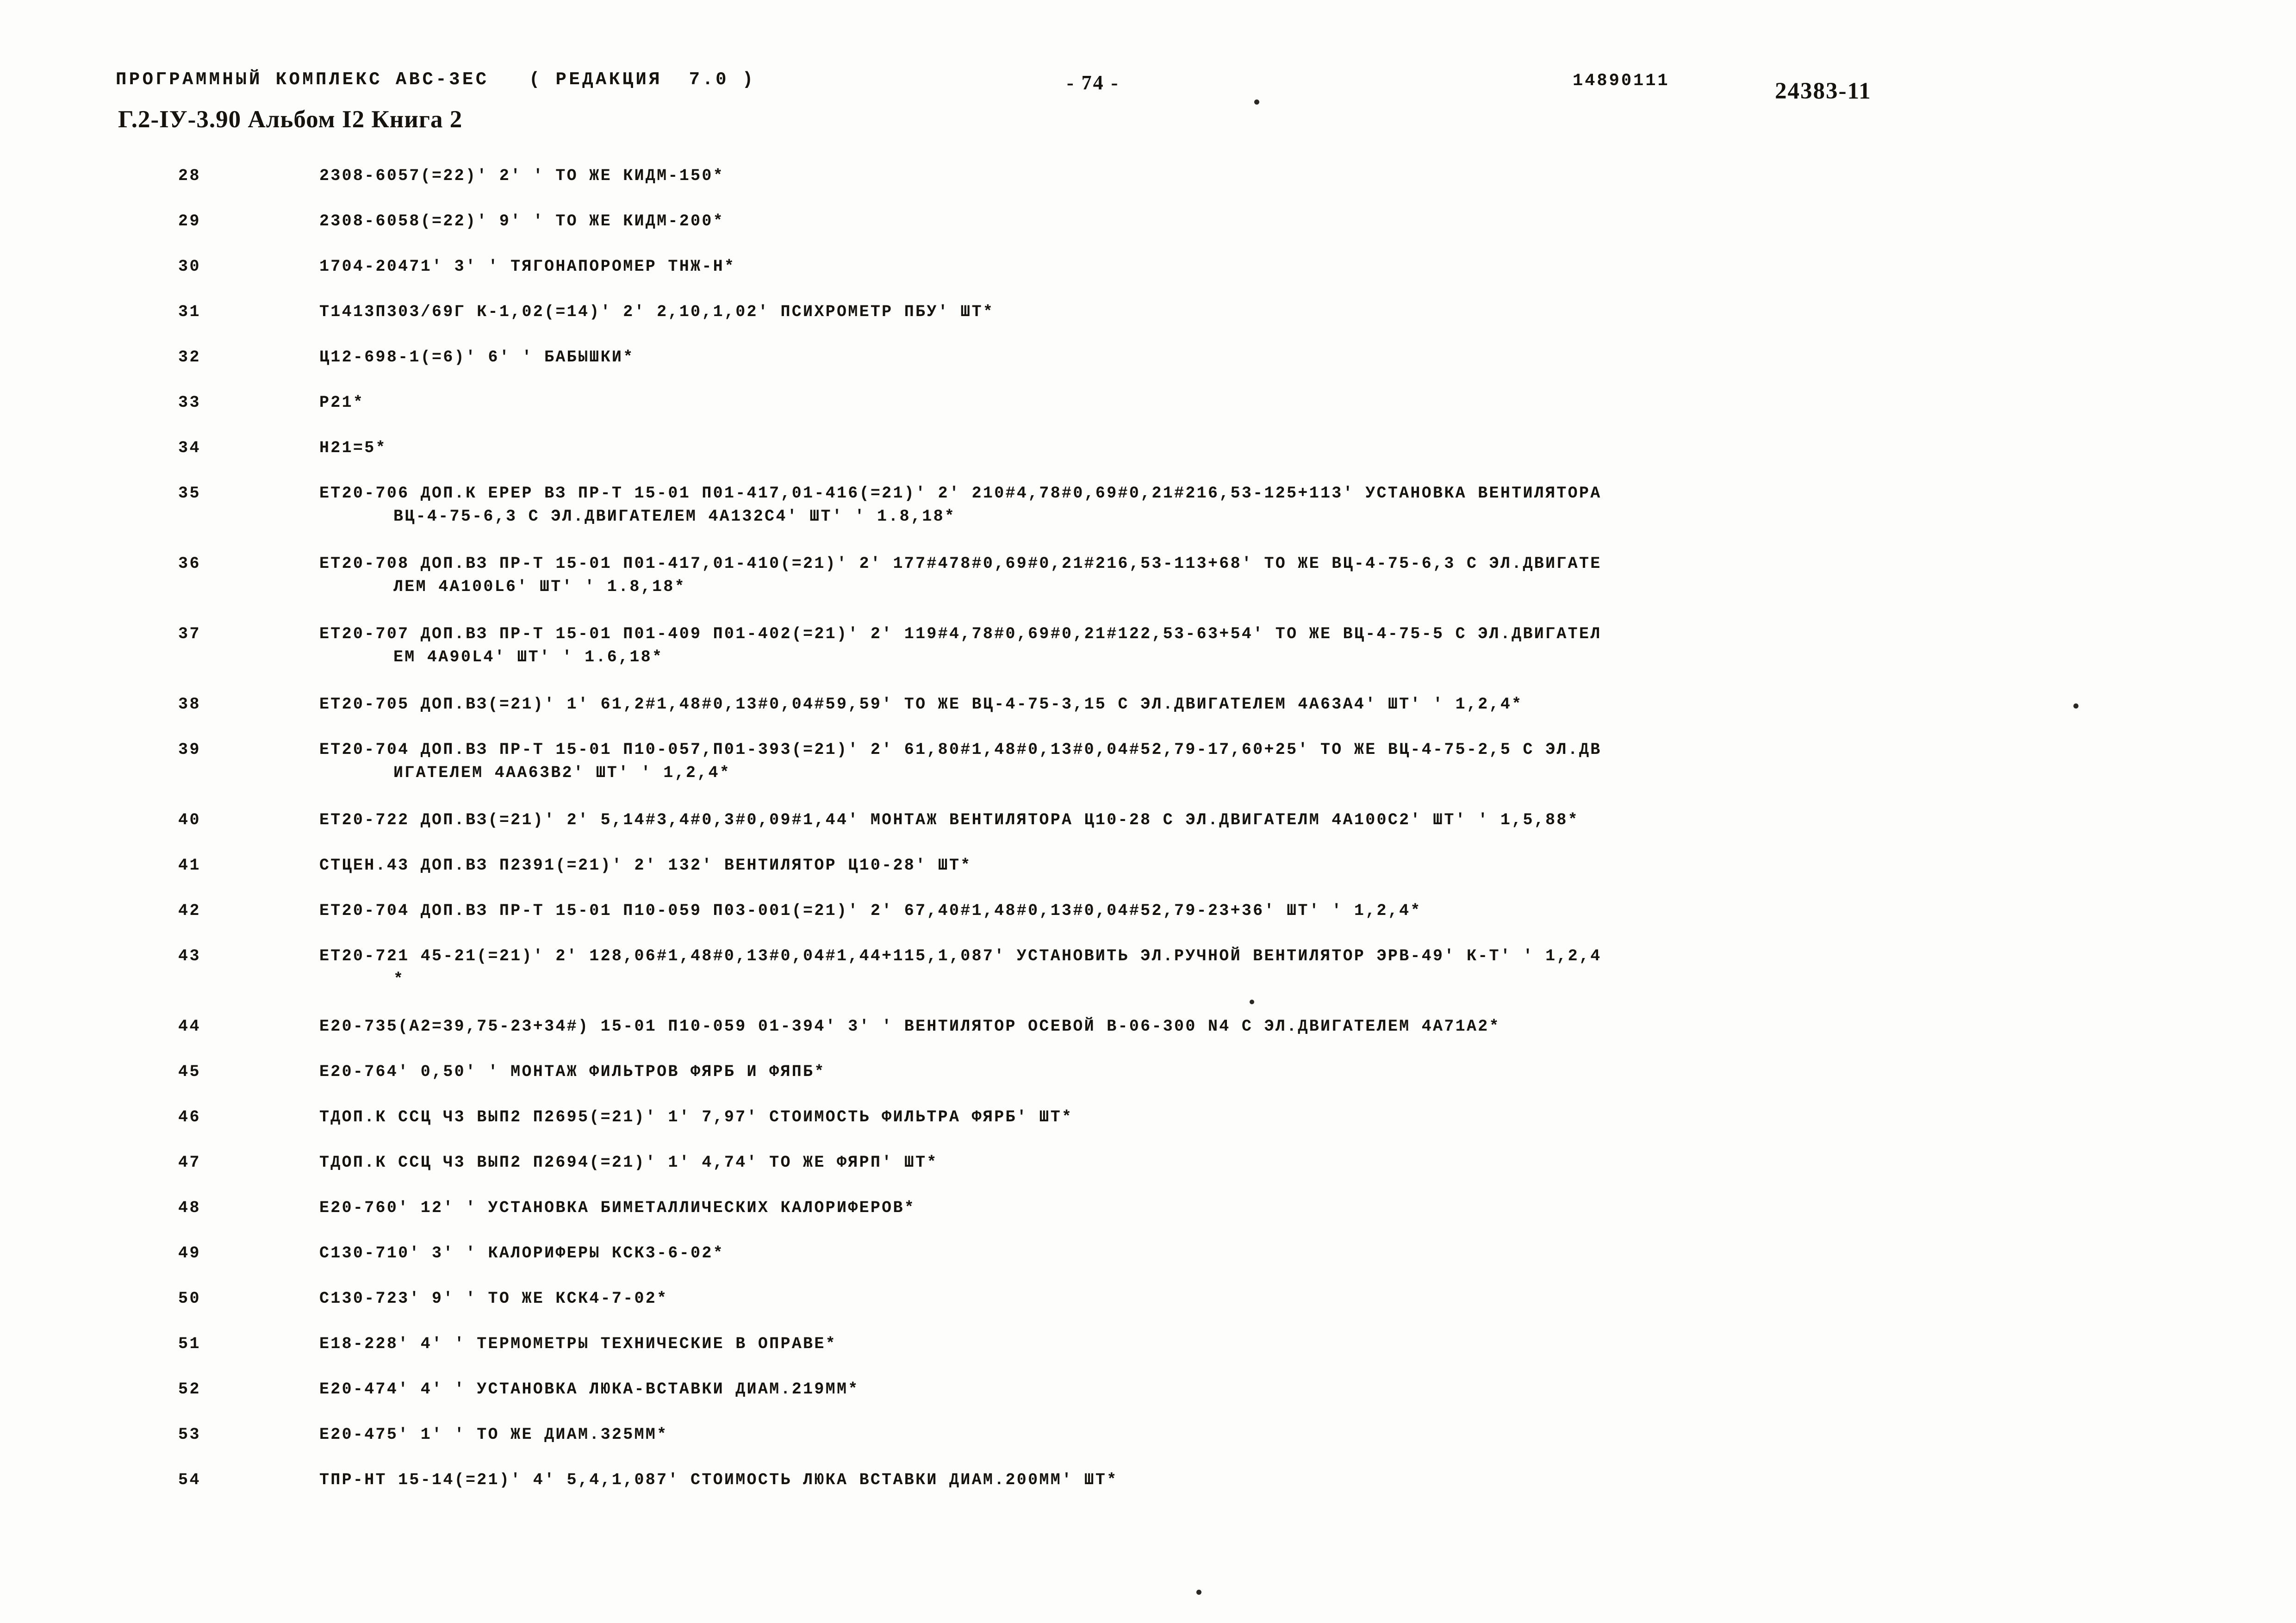 The image size is (2296, 1623). I want to click on row-number: 54, so click(189, 1480).